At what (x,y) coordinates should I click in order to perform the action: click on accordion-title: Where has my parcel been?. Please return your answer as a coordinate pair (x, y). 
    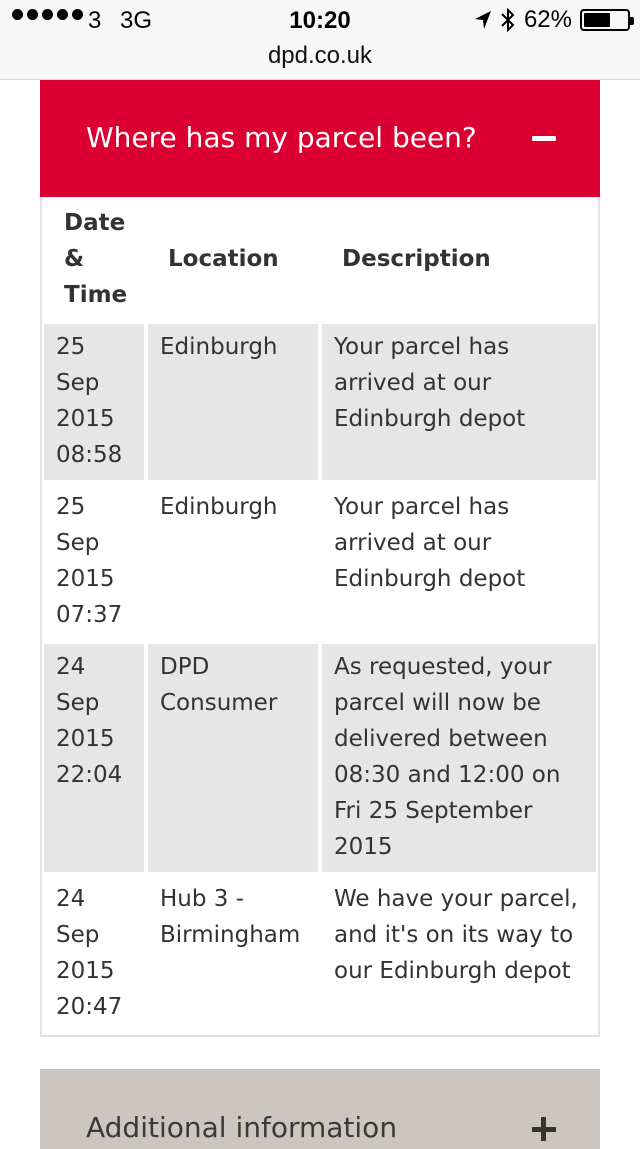
    Looking at the image, I should click on (281, 137).